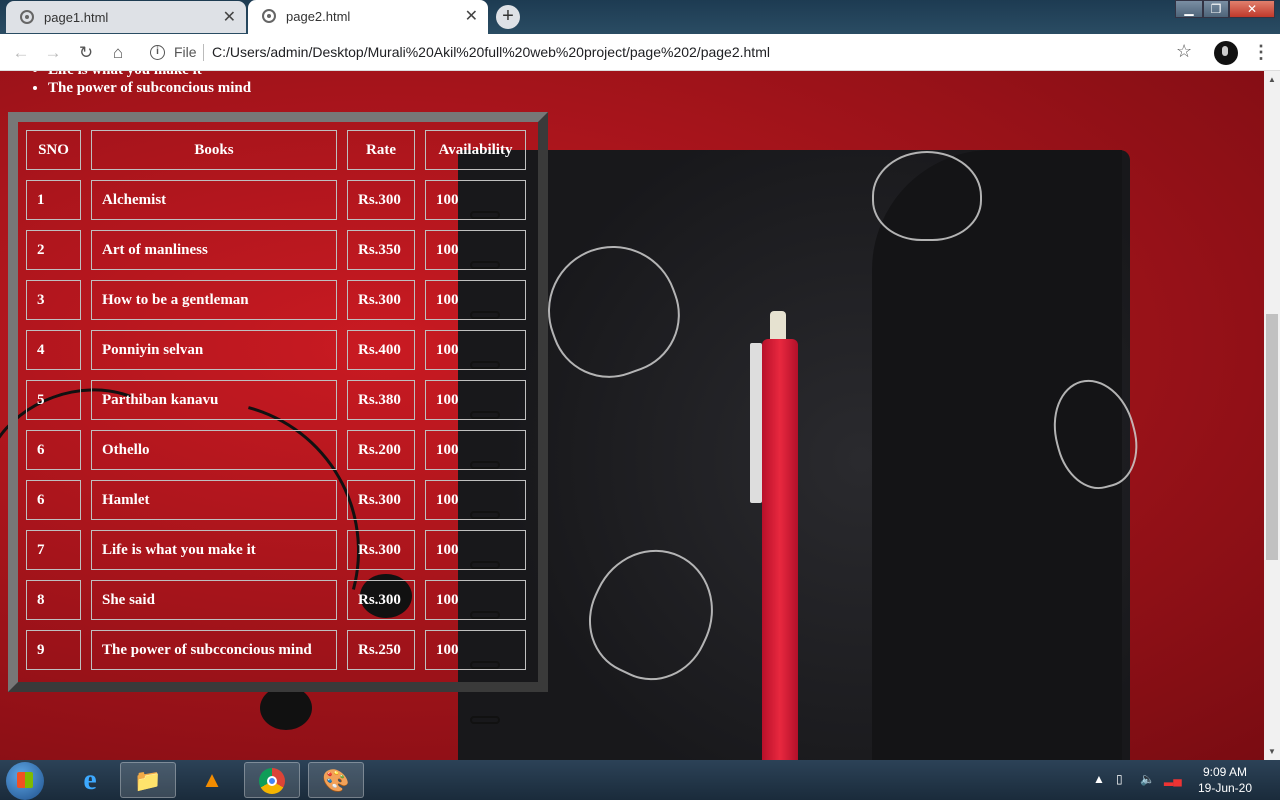 The height and width of the screenshot is (805, 1280). What do you see at coordinates (214, 200) in the screenshot?
I see `cell-book: Alchemist` at bounding box center [214, 200].